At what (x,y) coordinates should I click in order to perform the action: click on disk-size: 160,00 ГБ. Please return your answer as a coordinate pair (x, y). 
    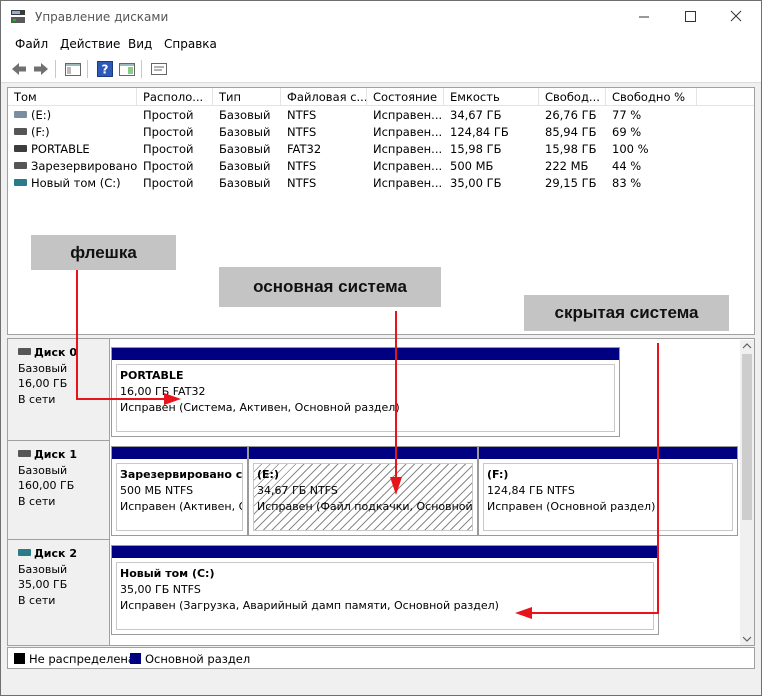
    Looking at the image, I should click on (46, 485).